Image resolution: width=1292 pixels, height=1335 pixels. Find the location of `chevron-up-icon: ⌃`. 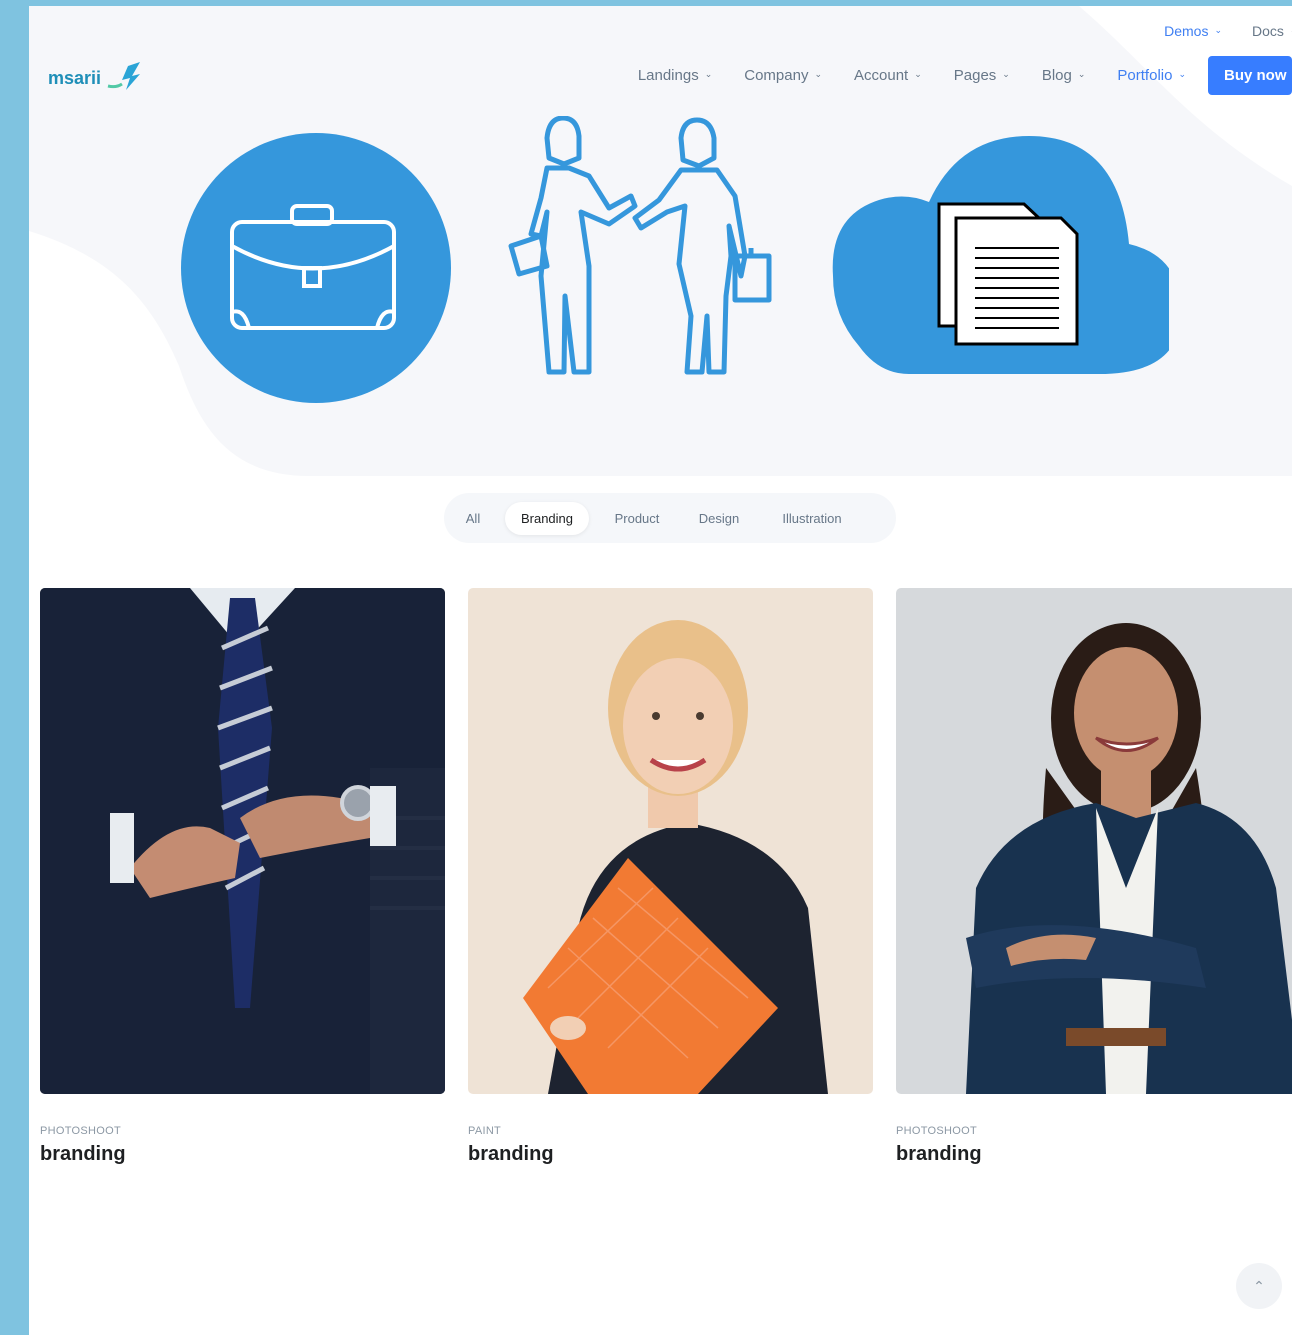

chevron-up-icon: ⌃ is located at coordinates (1259, 1286).